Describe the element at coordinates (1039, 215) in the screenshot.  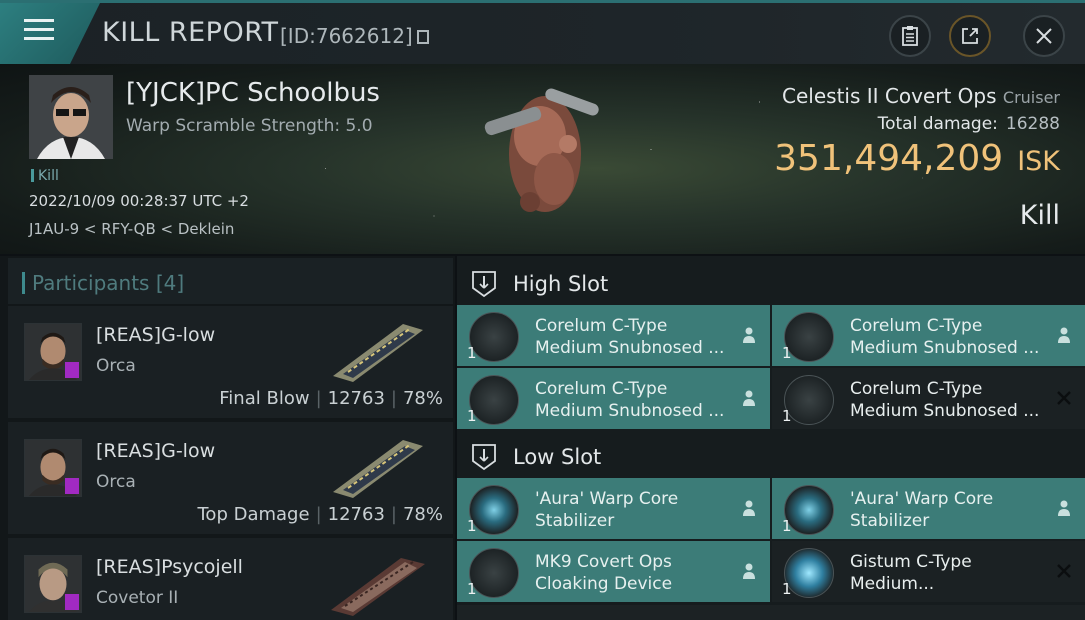
I see `kill-result: Kill` at that location.